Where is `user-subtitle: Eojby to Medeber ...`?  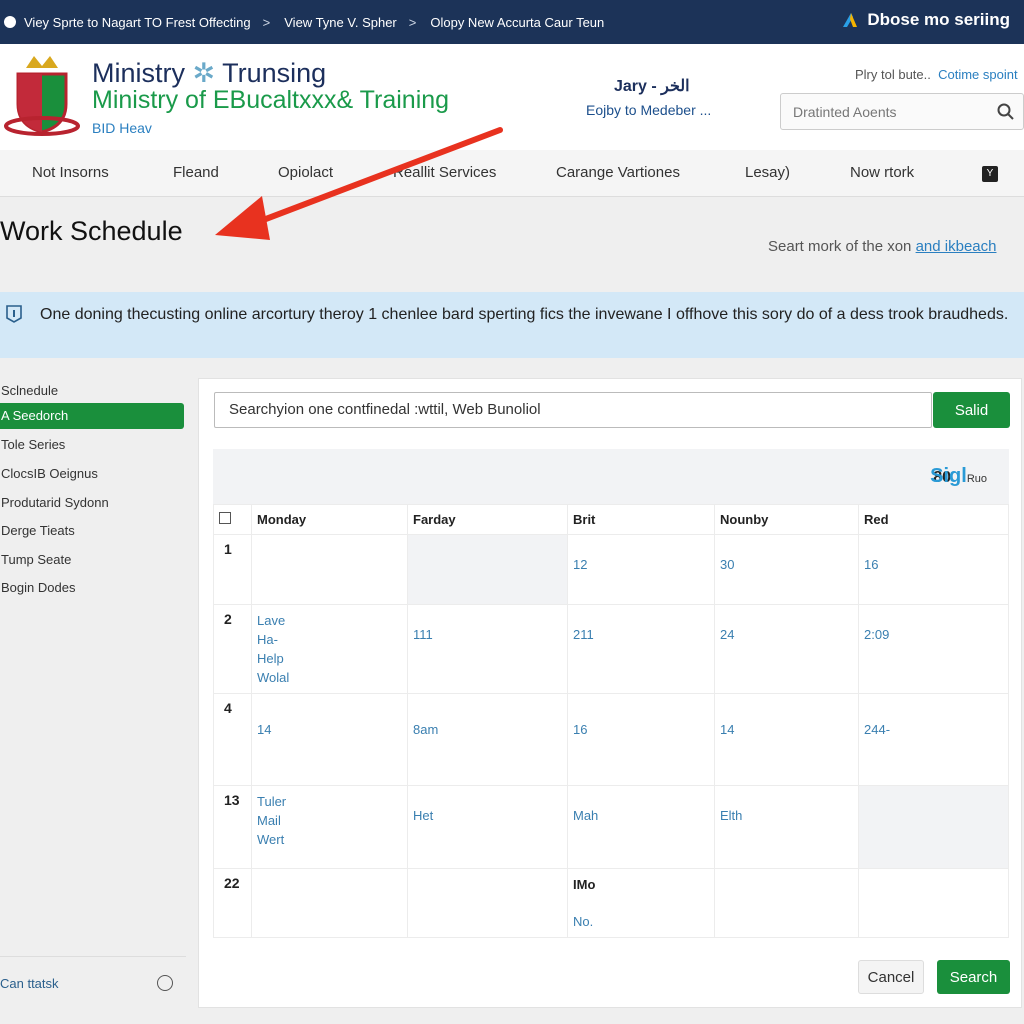 user-subtitle: Eojby to Medeber ... is located at coordinates (648, 110).